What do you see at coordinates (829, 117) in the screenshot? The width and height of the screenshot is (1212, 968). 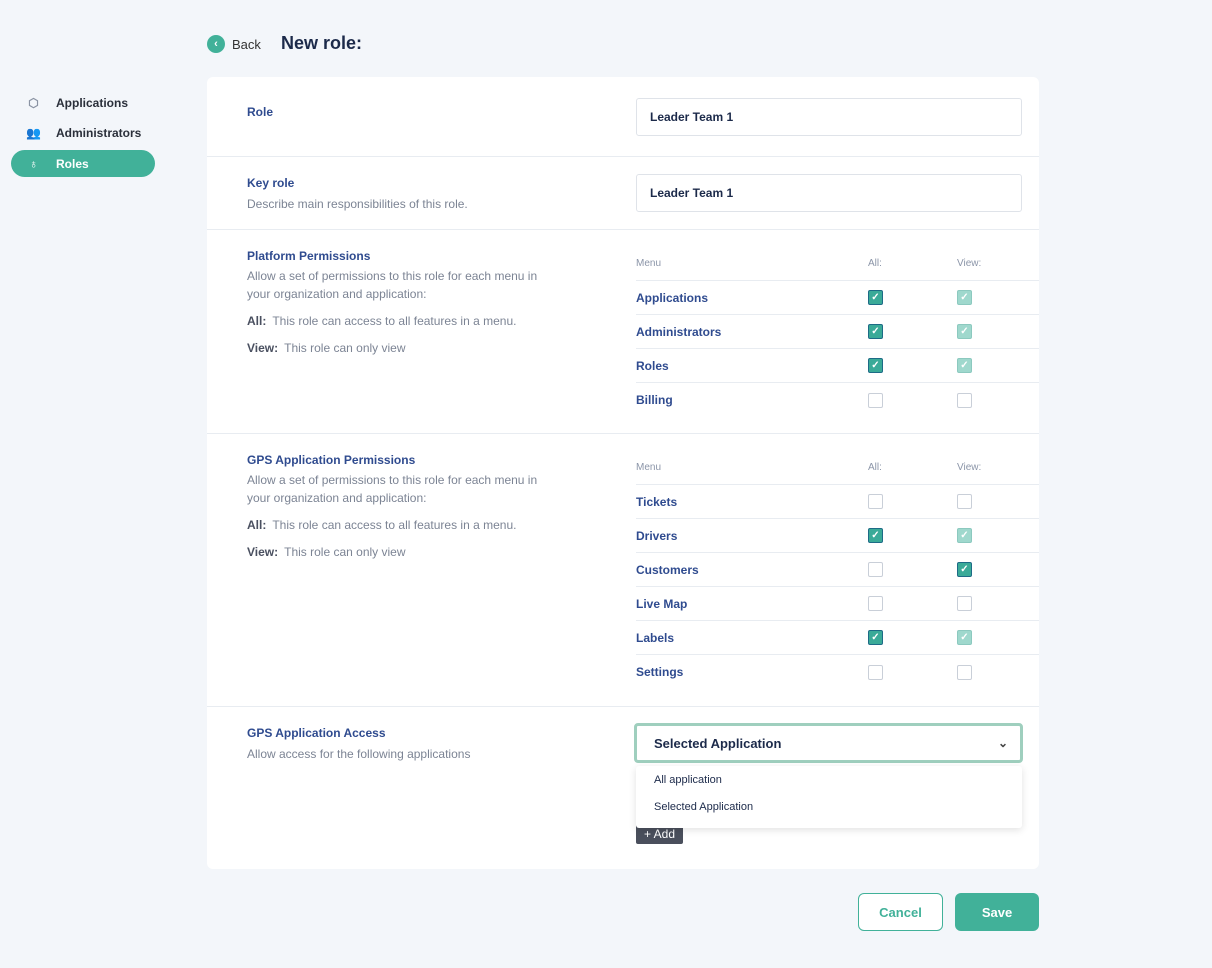 I see `role-input: Leader Team 1` at bounding box center [829, 117].